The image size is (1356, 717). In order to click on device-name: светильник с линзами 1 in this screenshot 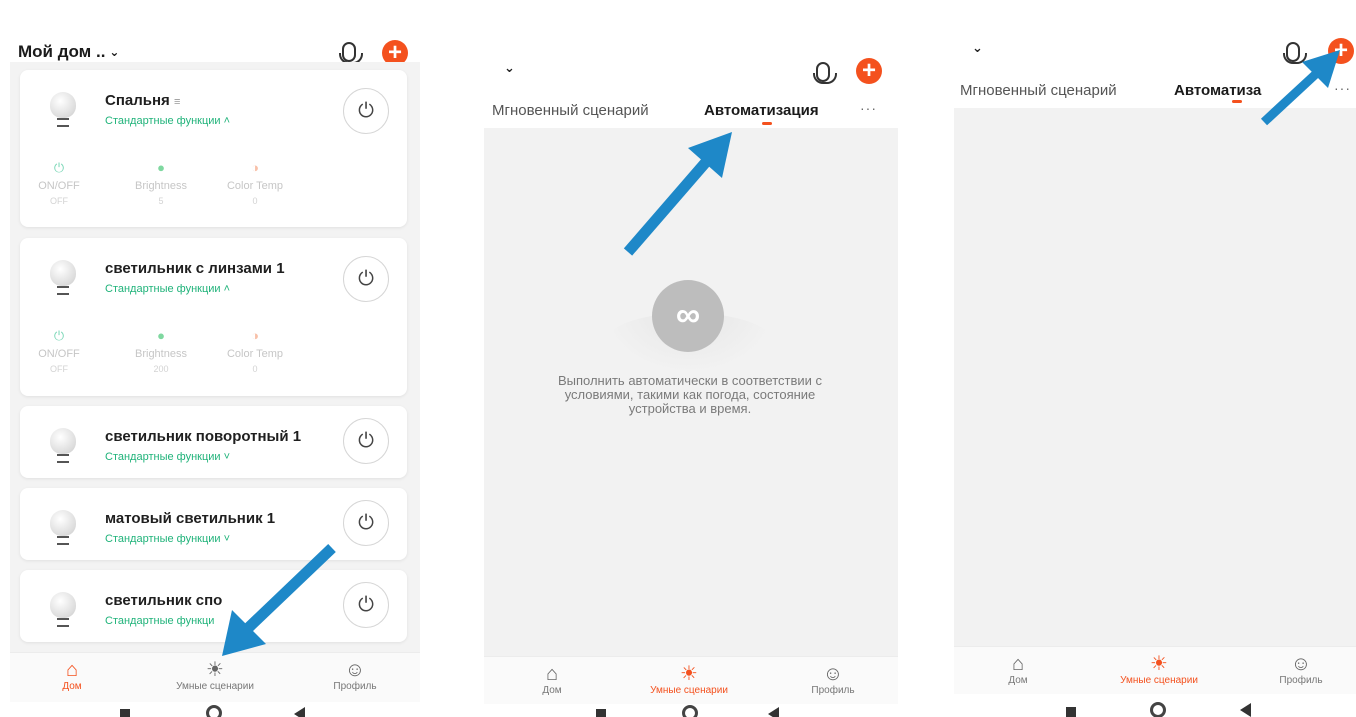, I will do `click(195, 268)`.